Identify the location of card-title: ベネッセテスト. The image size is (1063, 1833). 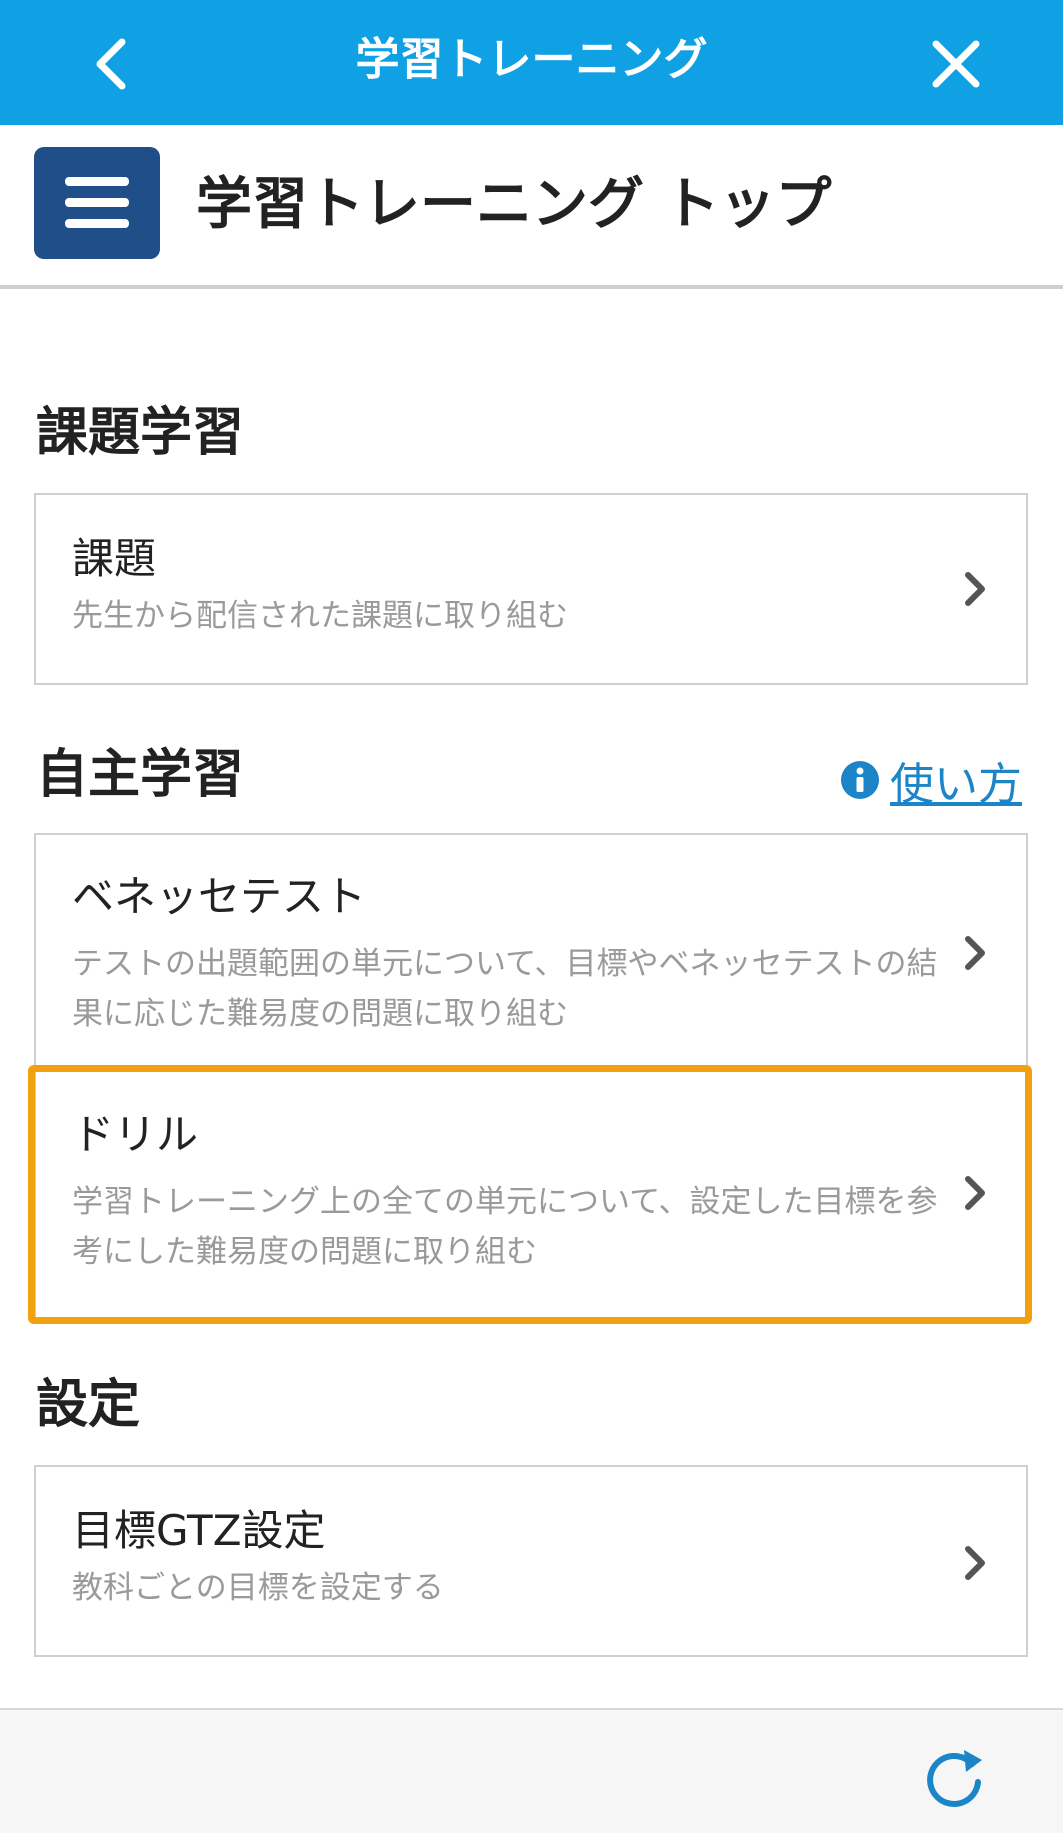
(219, 896).